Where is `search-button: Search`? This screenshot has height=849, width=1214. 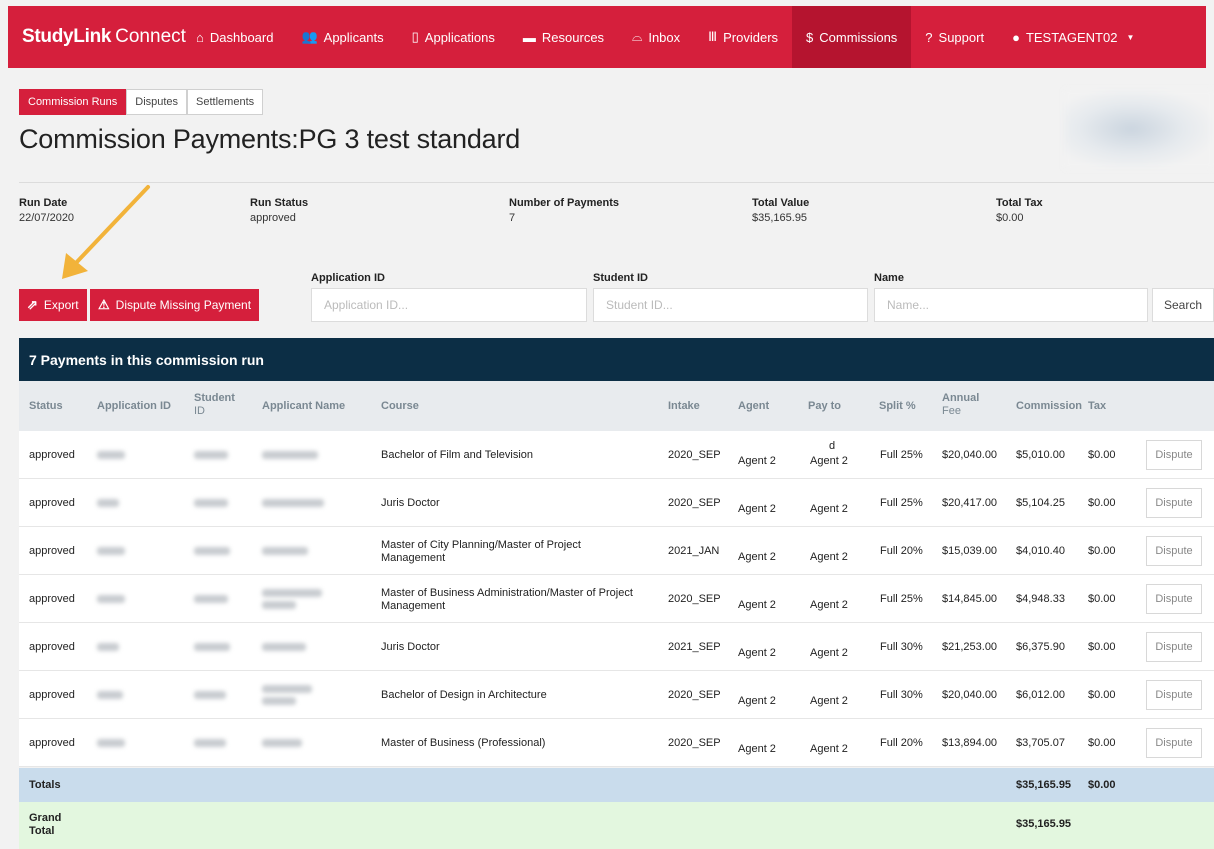 search-button: Search is located at coordinates (1183, 305).